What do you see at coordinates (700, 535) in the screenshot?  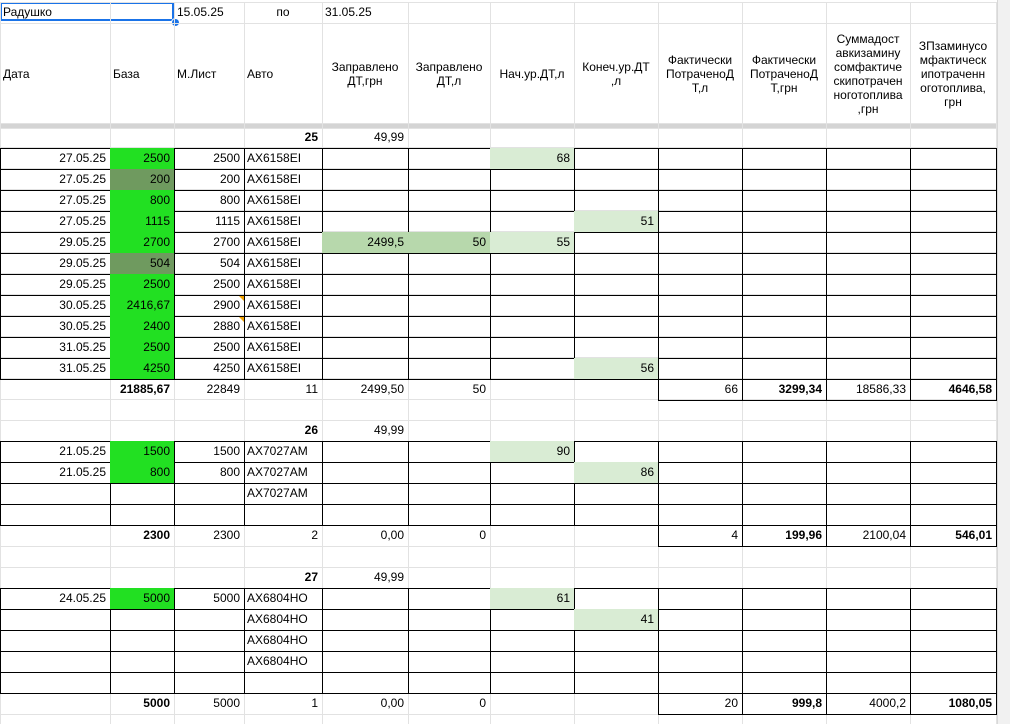 I see `total-spent-liters-cell: 4` at bounding box center [700, 535].